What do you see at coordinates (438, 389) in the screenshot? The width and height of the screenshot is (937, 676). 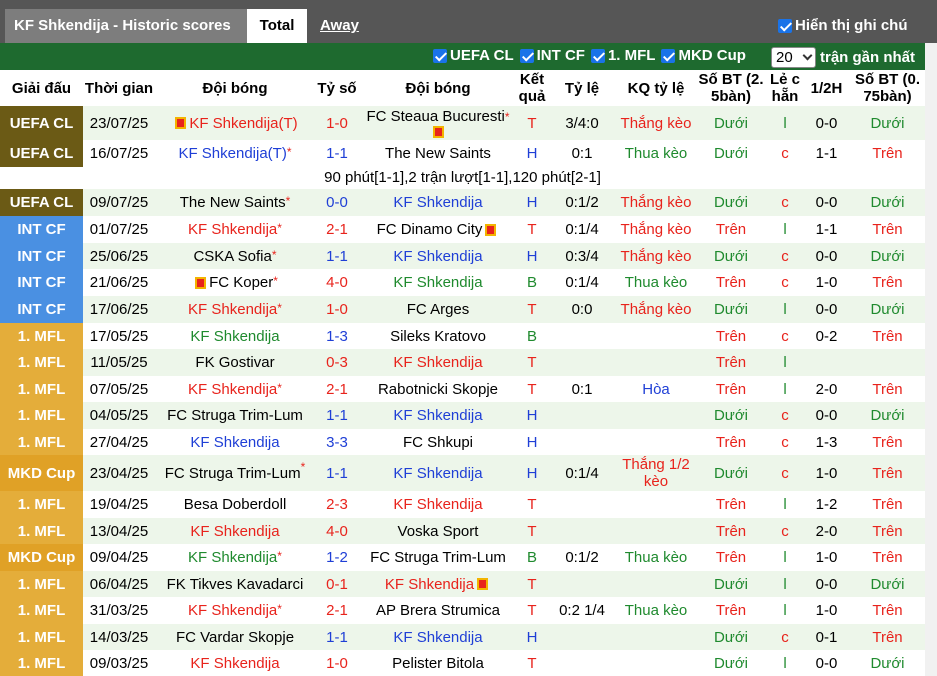 I see `away-team: Rabotnicki Skopje` at bounding box center [438, 389].